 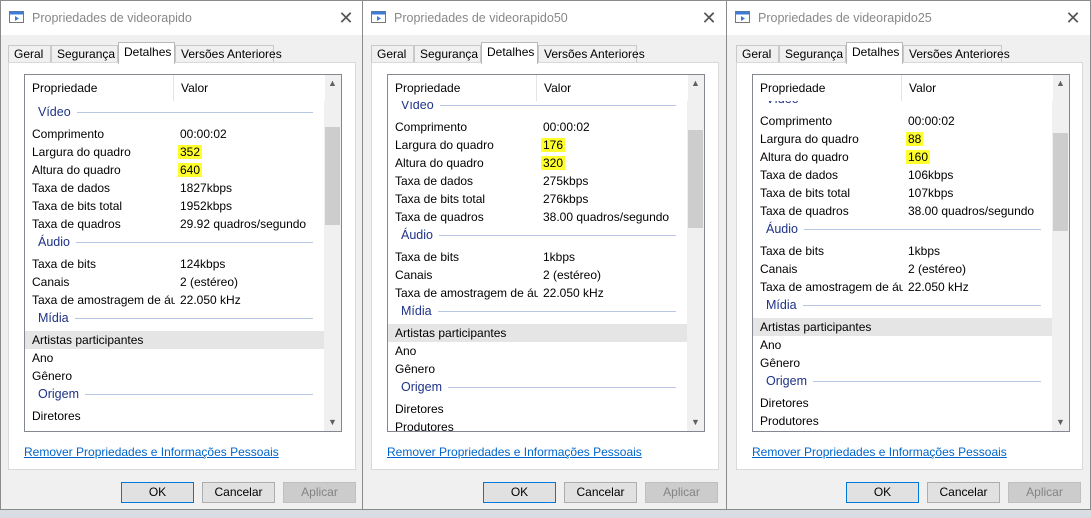 I want to click on property-row-largura-do-quadro: Largura do quadro 176, so click(x=538, y=145).